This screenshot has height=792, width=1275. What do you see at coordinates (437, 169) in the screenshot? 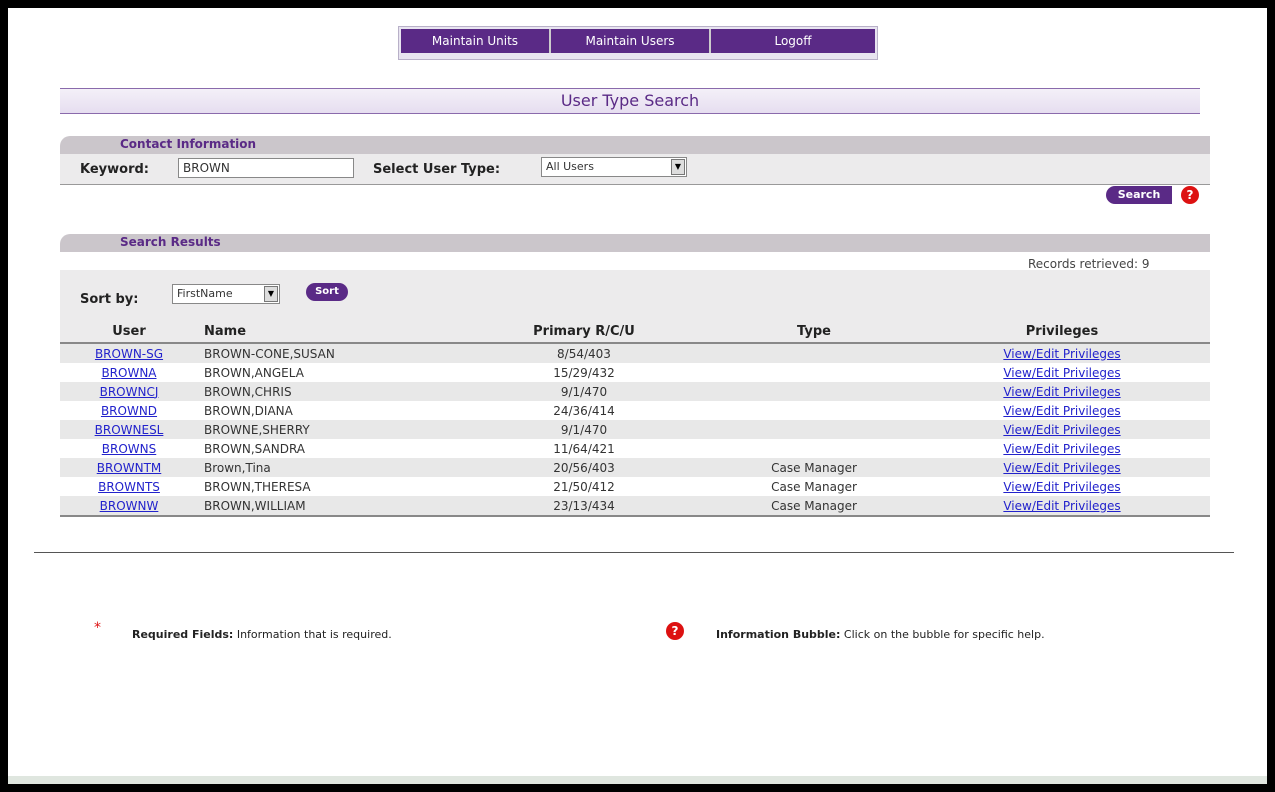
I see `user-type-label: Select User Type:` at bounding box center [437, 169].